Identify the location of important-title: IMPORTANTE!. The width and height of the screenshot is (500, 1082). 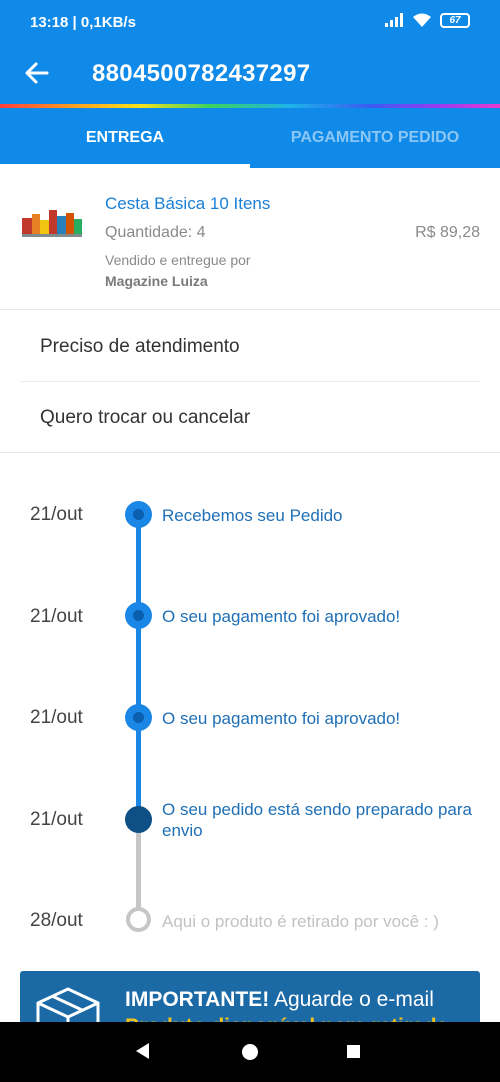
(197, 999).